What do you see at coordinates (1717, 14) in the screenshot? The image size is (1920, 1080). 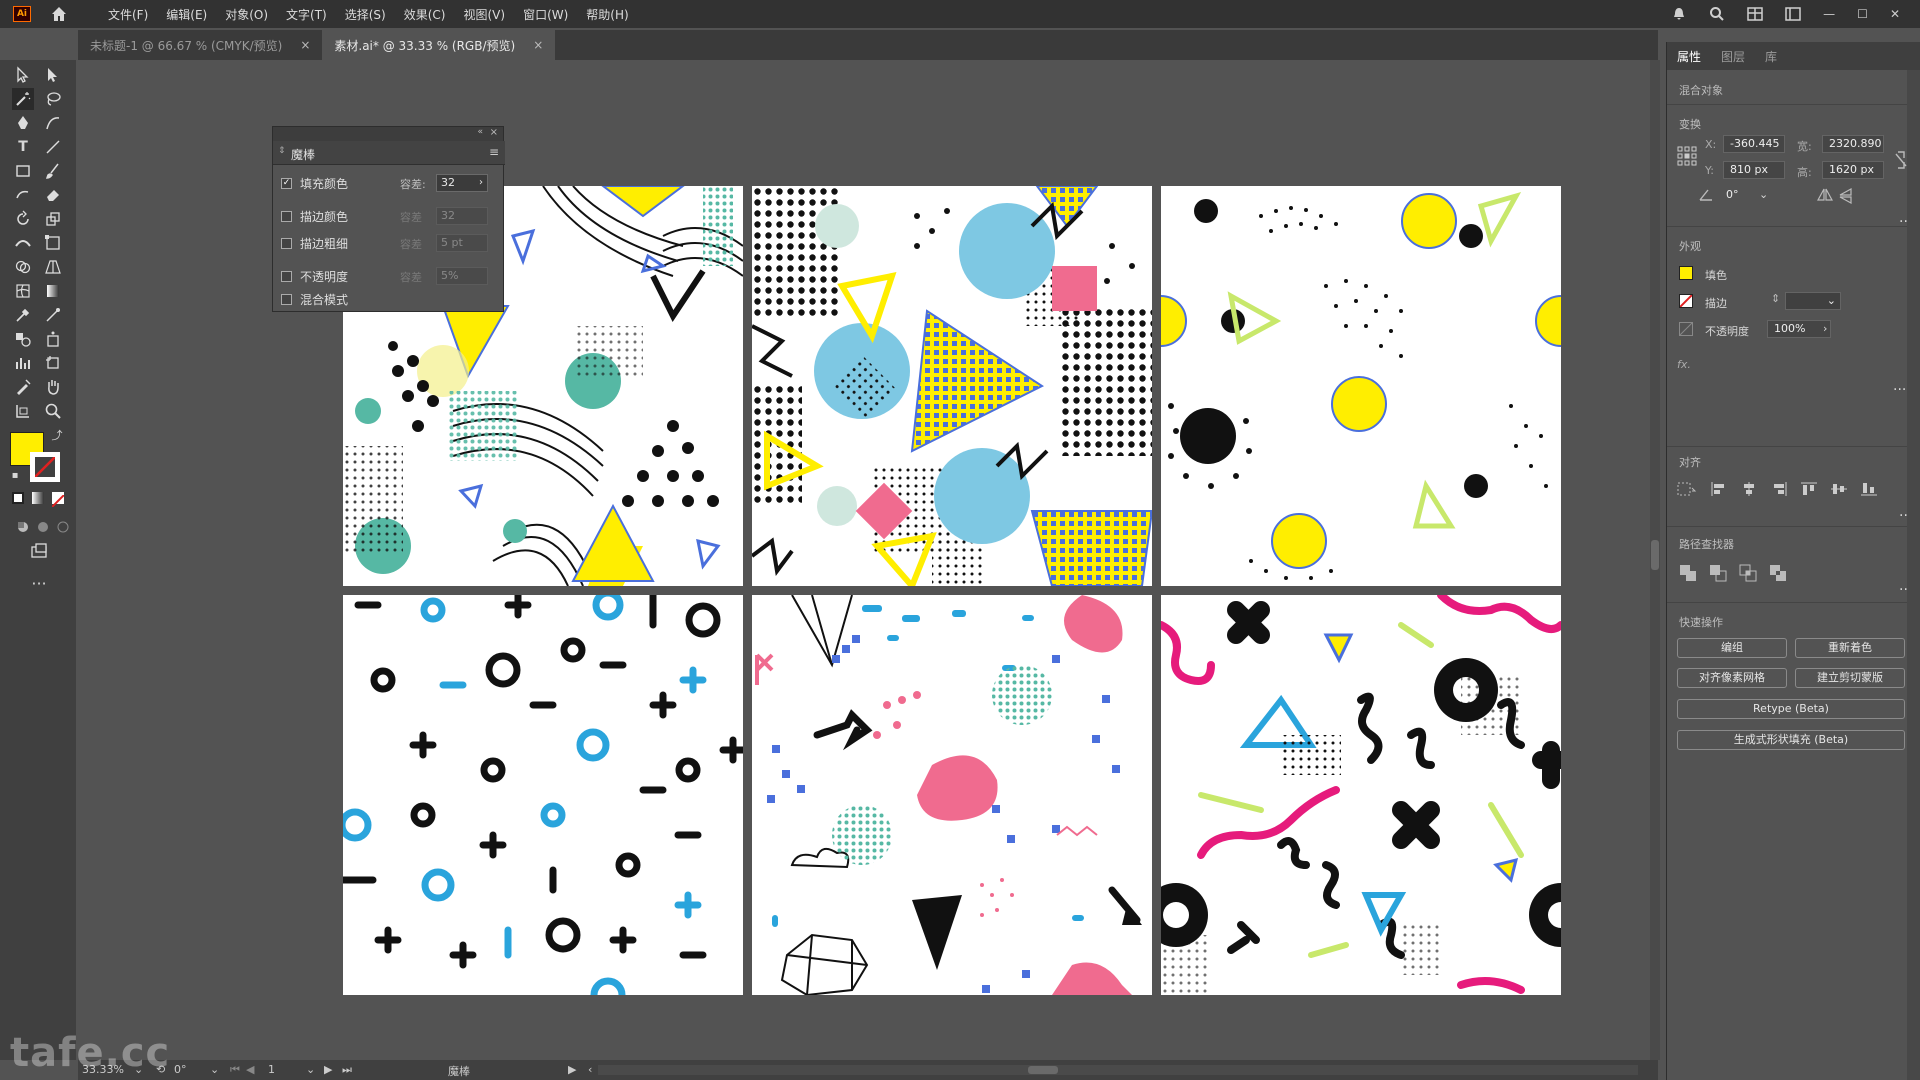 I see `search-icon` at bounding box center [1717, 14].